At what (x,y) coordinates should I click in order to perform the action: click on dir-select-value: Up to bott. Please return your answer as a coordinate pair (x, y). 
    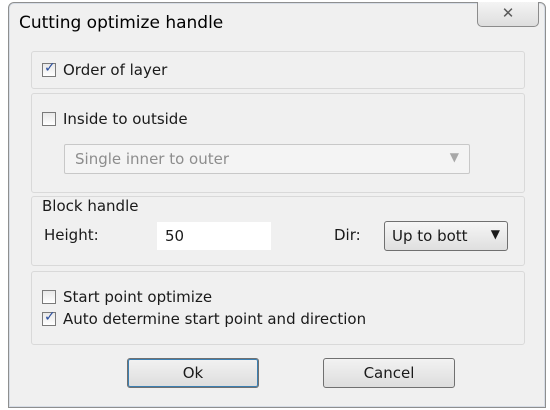
    Looking at the image, I should click on (430, 236).